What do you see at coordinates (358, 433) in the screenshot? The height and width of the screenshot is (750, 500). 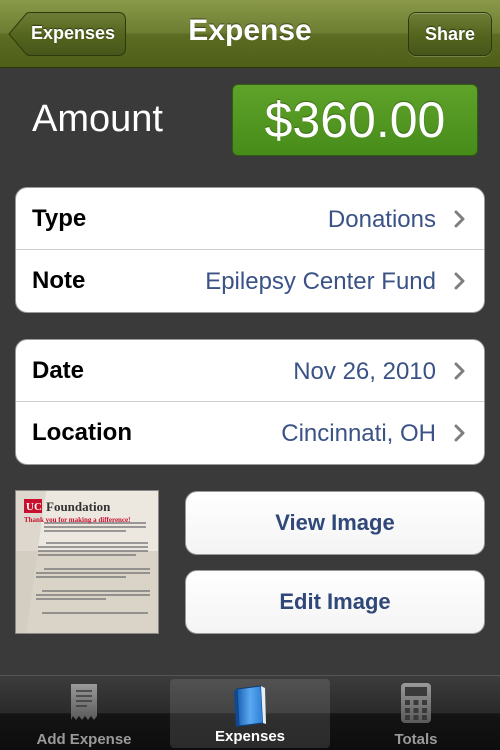 I see `location-value: Cincinnati, OH` at bounding box center [358, 433].